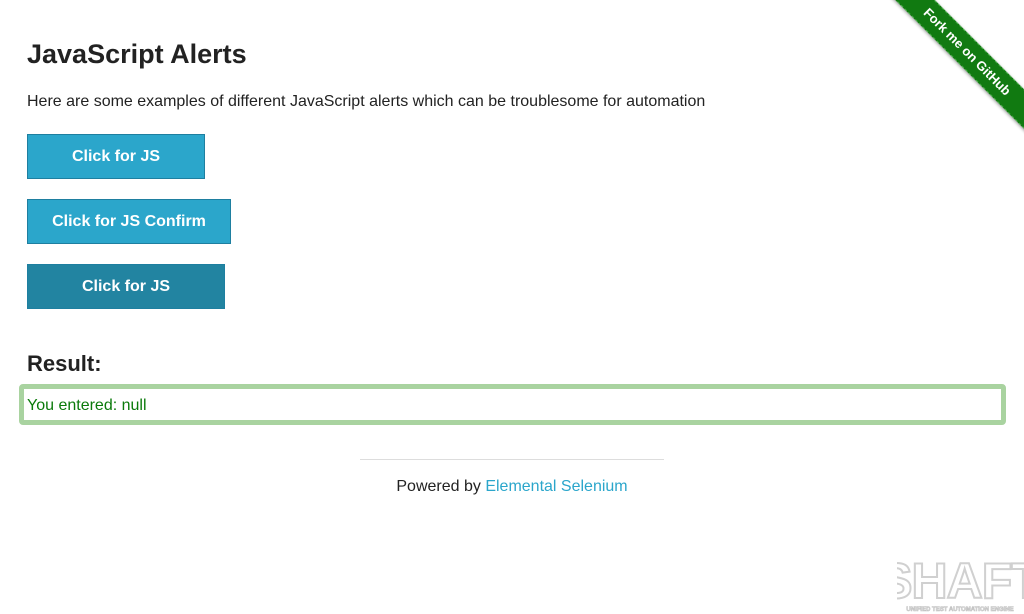 Image resolution: width=1024 pixels, height=614 pixels. I want to click on result-box: You entered: null, so click(512, 404).